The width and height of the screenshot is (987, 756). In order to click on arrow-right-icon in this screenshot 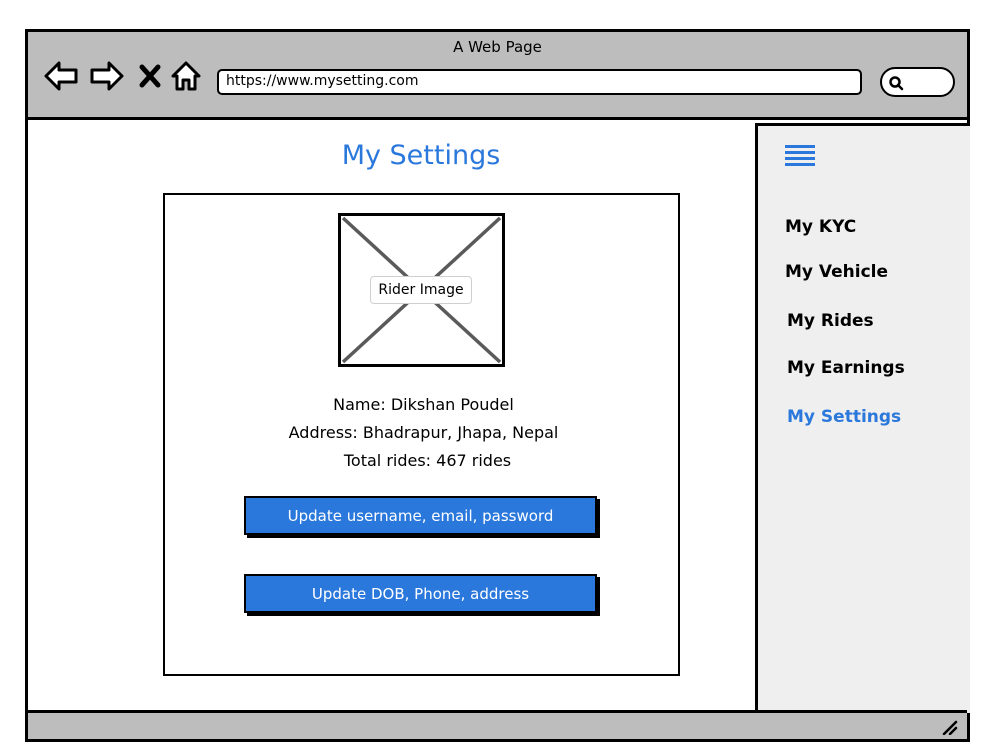, I will do `click(107, 76)`.